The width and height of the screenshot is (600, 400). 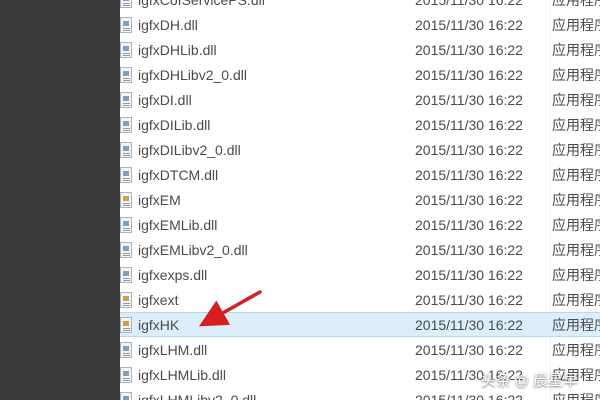 What do you see at coordinates (182, 374) in the screenshot?
I see `file-name: igfxLHMLib.dll` at bounding box center [182, 374].